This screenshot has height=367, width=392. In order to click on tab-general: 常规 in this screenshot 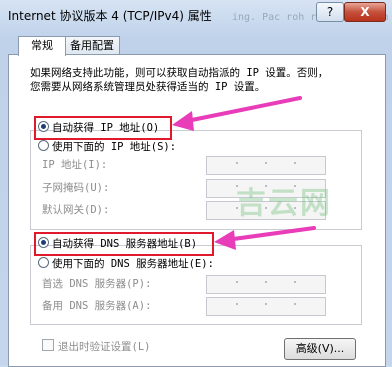, I will do `click(42, 46)`.